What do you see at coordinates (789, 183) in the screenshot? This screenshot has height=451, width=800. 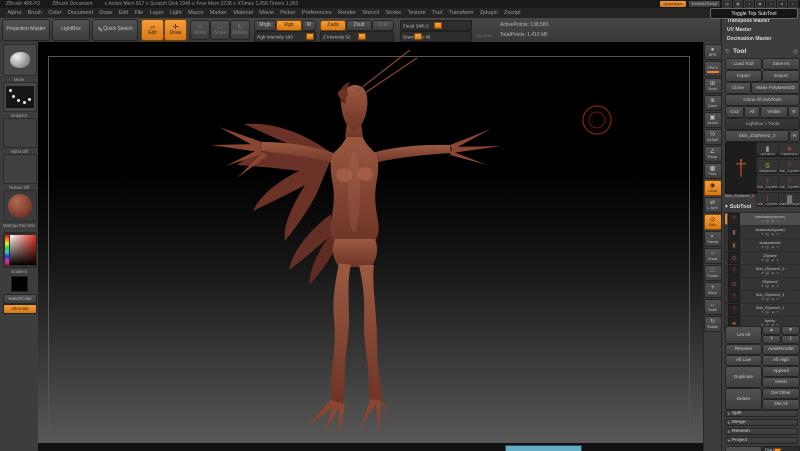 I see `tool-item: † Skin_ZSphere2` at bounding box center [789, 183].